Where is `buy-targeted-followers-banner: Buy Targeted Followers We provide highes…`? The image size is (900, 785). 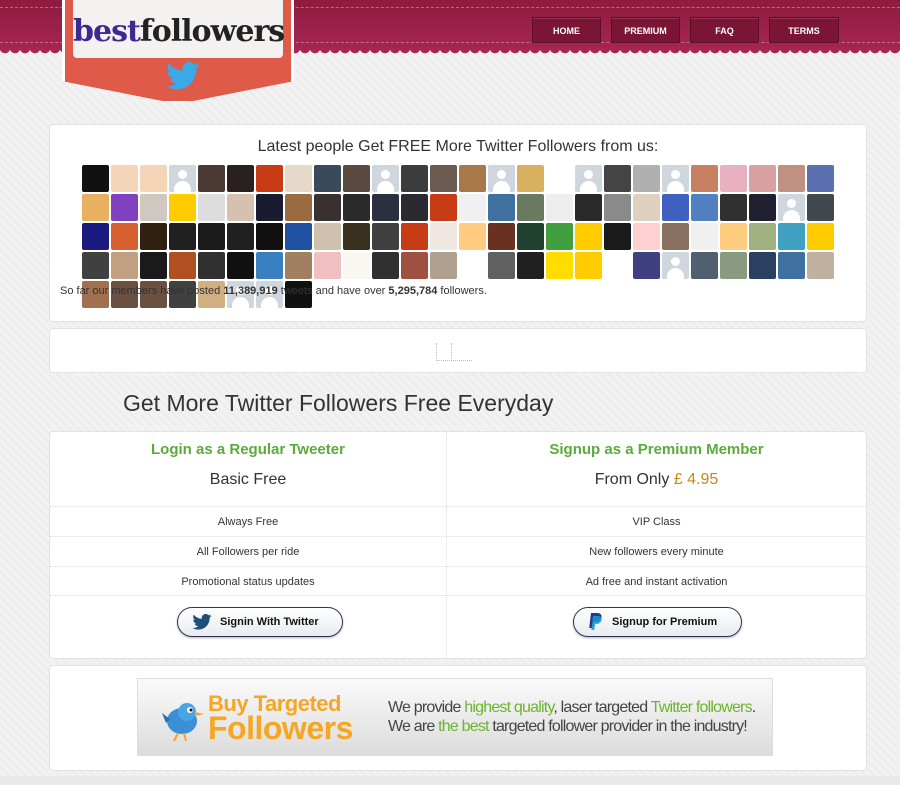 buy-targeted-followers-banner: Buy Targeted Followers We provide highes… is located at coordinates (455, 717).